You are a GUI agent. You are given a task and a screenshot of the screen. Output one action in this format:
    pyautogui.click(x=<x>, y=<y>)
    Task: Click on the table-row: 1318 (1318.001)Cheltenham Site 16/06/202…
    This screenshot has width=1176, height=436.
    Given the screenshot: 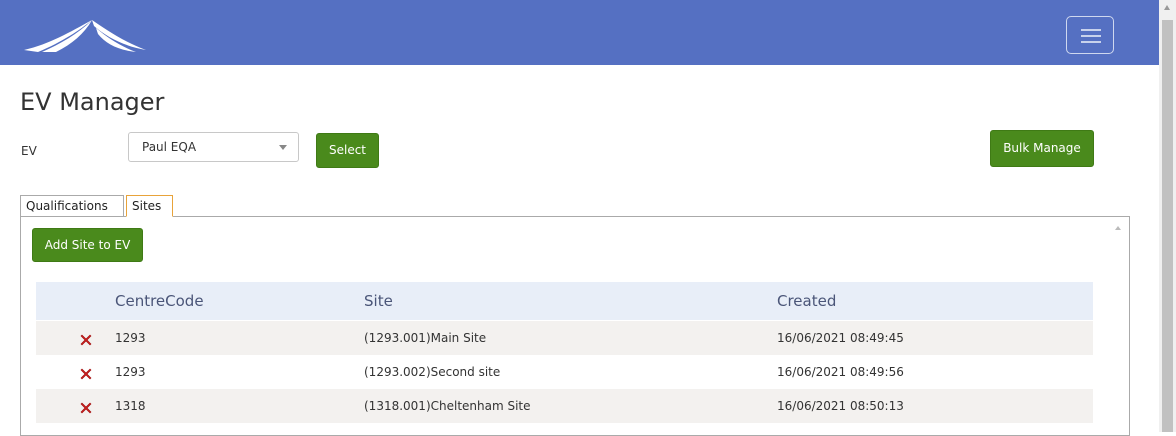 What is the action you would take?
    pyautogui.click(x=564, y=406)
    